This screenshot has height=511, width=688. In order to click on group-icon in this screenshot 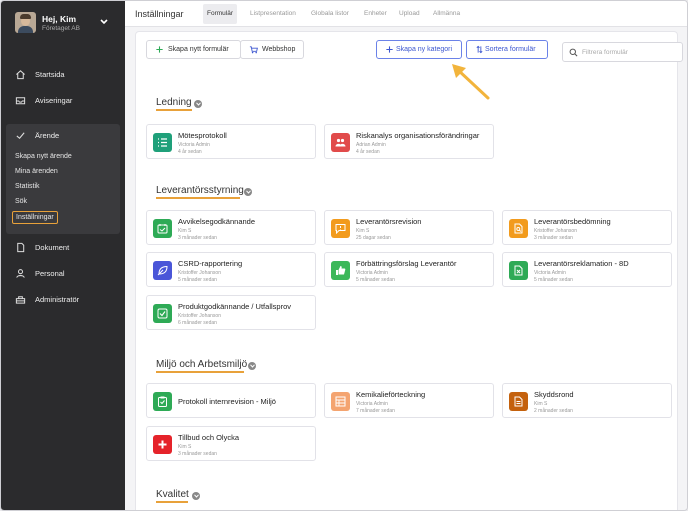, I will do `click(340, 142)`.